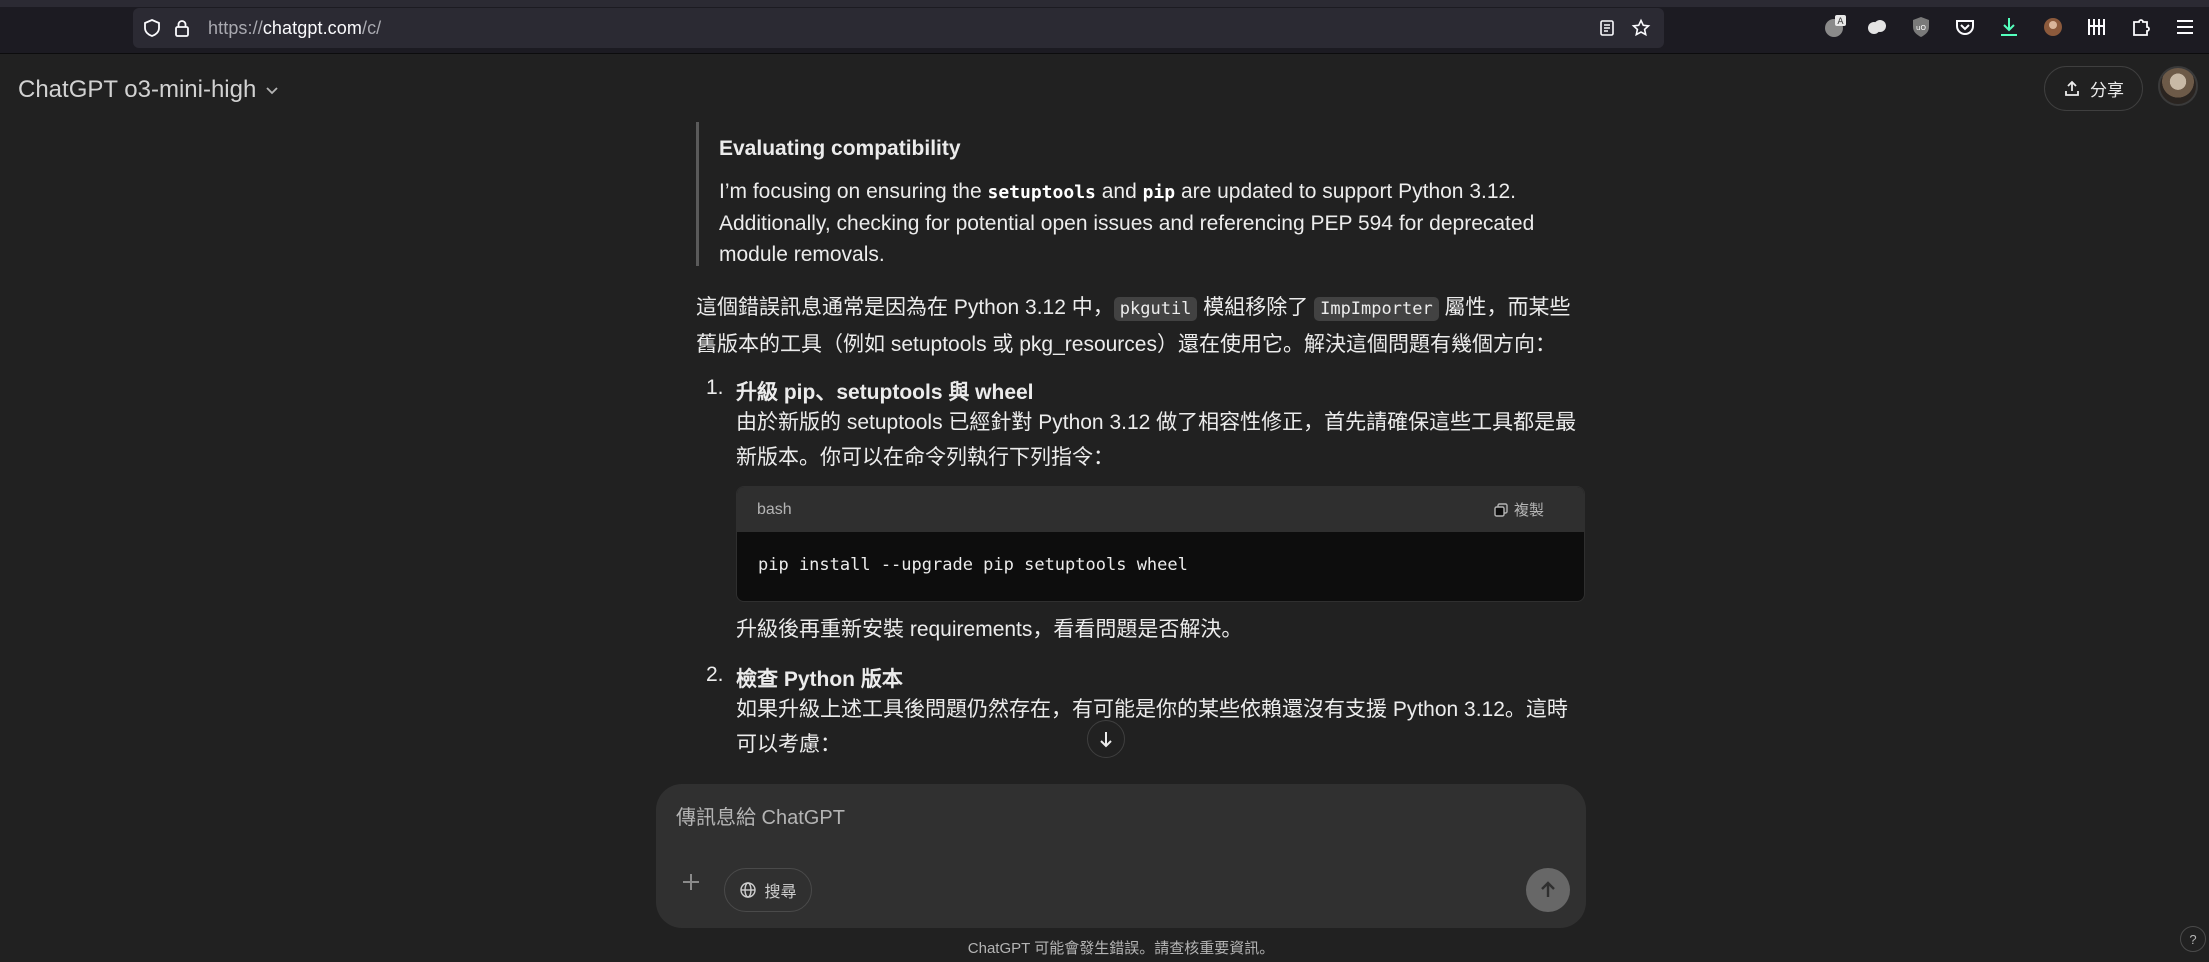 The image size is (2209, 962). I want to click on browser-toolbar: https://chatgpt.com/c/ A uO, so click(1104, 27).